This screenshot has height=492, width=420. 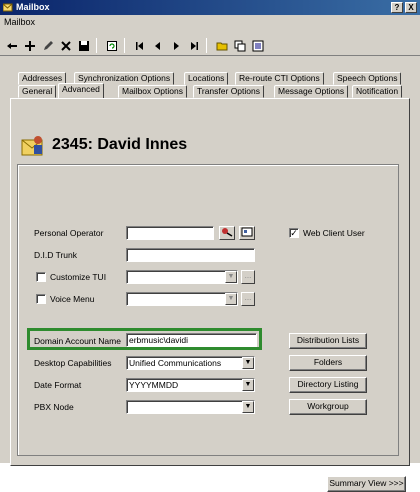 I want to click on tab-transfer-options: Transfer Options, so click(x=228, y=91).